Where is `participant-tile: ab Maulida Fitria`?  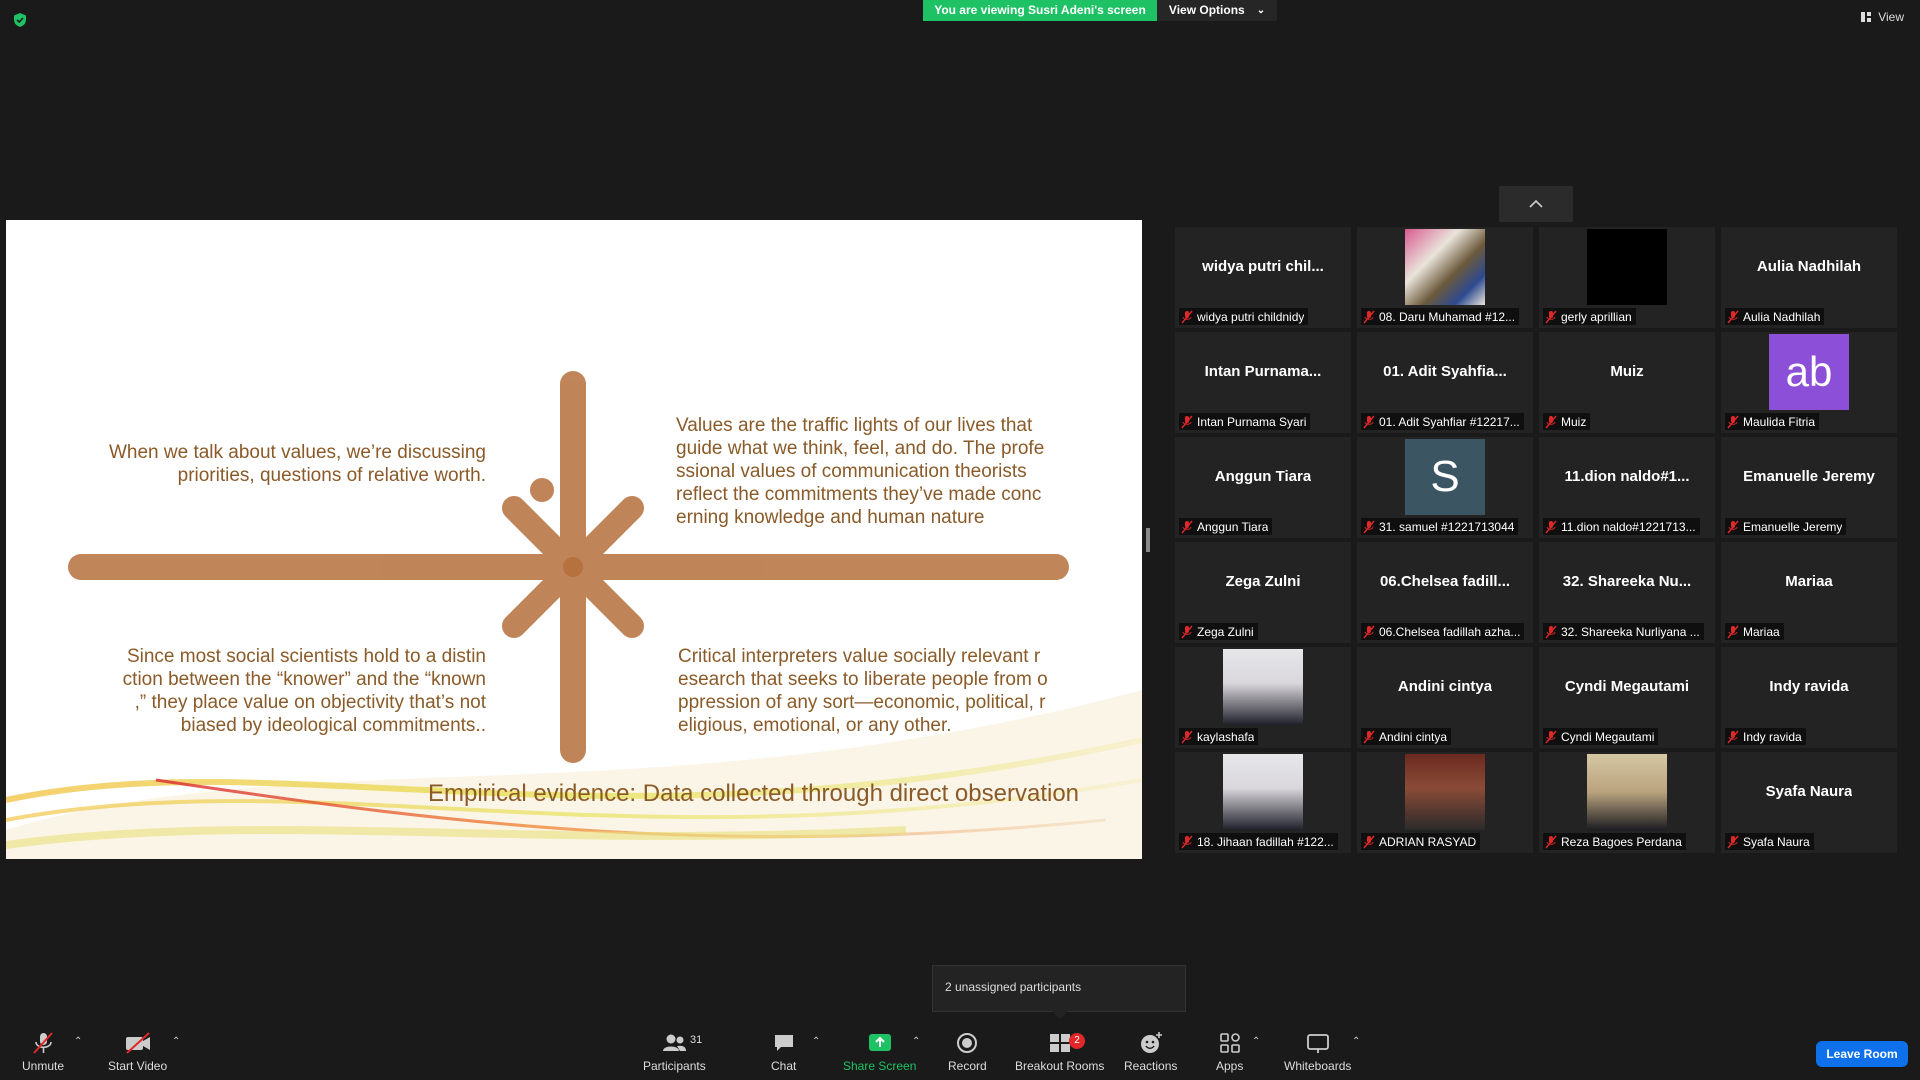 participant-tile: ab Maulida Fitria is located at coordinates (1809, 382).